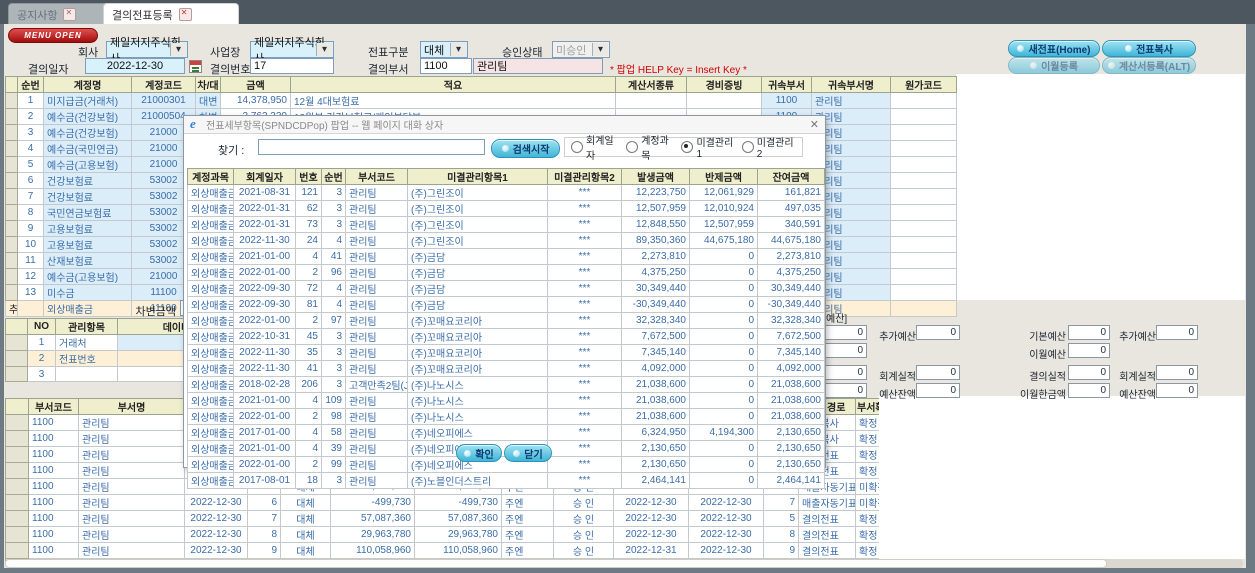  I want to click on cell: 2022-01-31, so click(264, 224).